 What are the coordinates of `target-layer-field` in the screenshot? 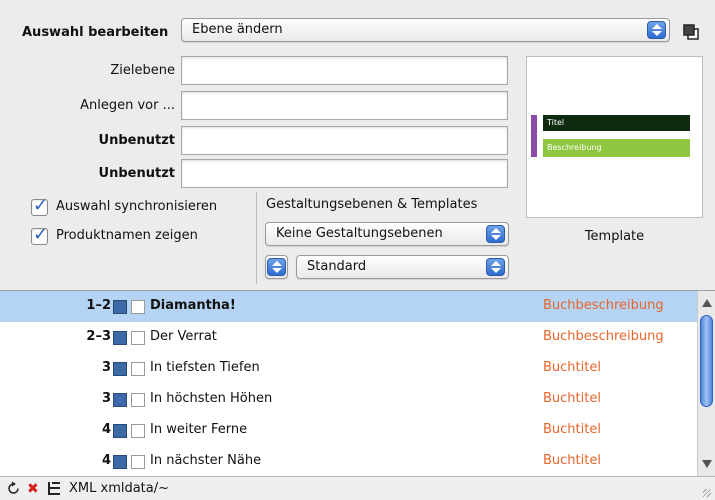 It's located at (344, 70).